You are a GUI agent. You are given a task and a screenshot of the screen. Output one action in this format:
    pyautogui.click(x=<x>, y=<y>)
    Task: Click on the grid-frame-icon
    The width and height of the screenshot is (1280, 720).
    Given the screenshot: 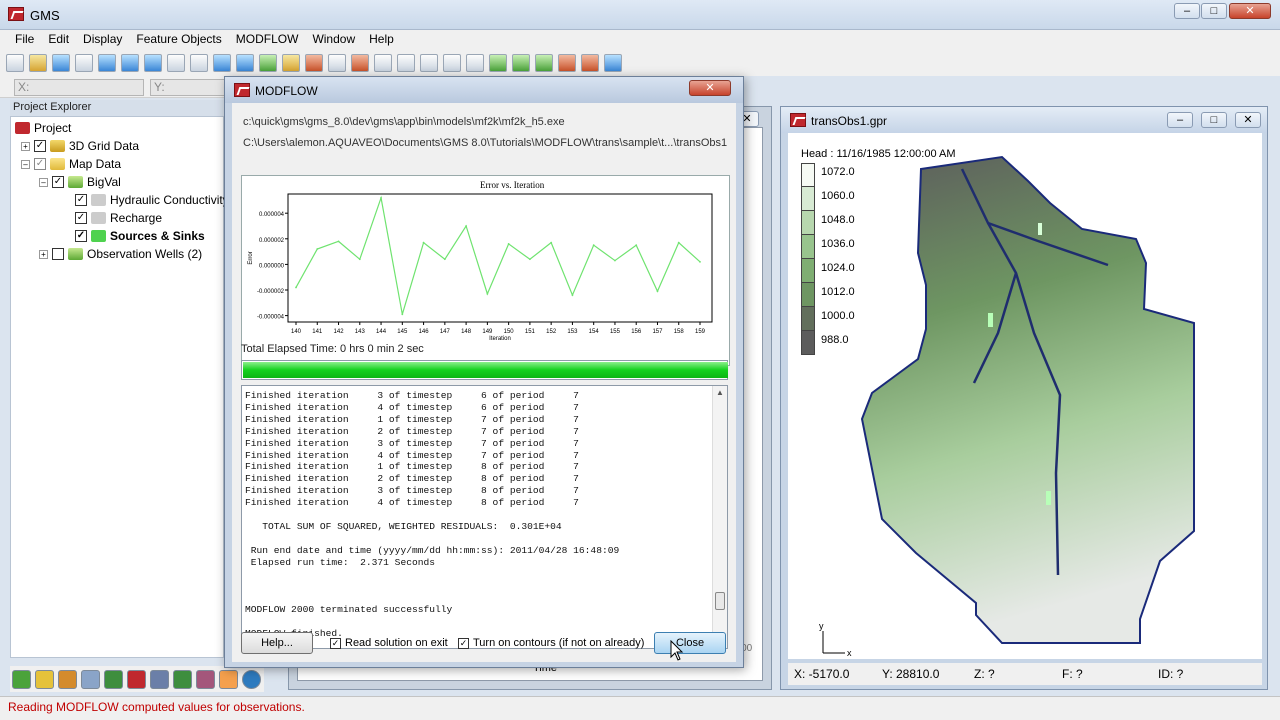 What is the action you would take?
    pyautogui.click(x=498, y=63)
    